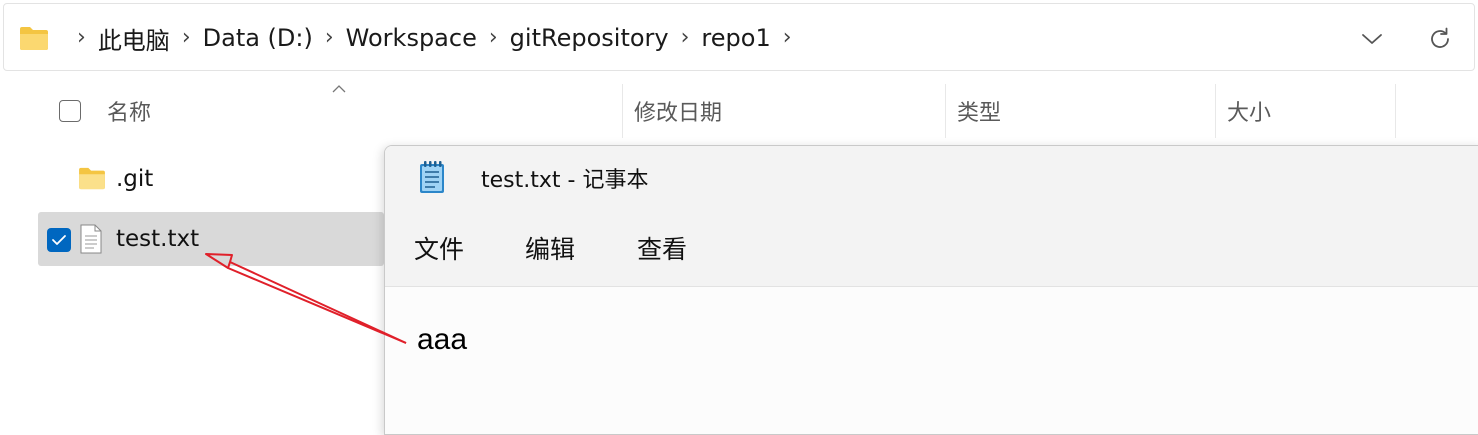 The image size is (1478, 435). I want to click on row-checkbox-checked, so click(59, 240).